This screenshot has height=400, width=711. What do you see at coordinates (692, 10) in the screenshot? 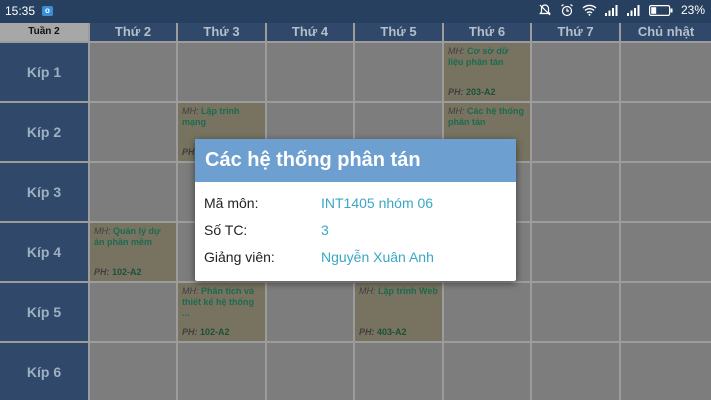
I see `battery-percent: 23%` at bounding box center [692, 10].